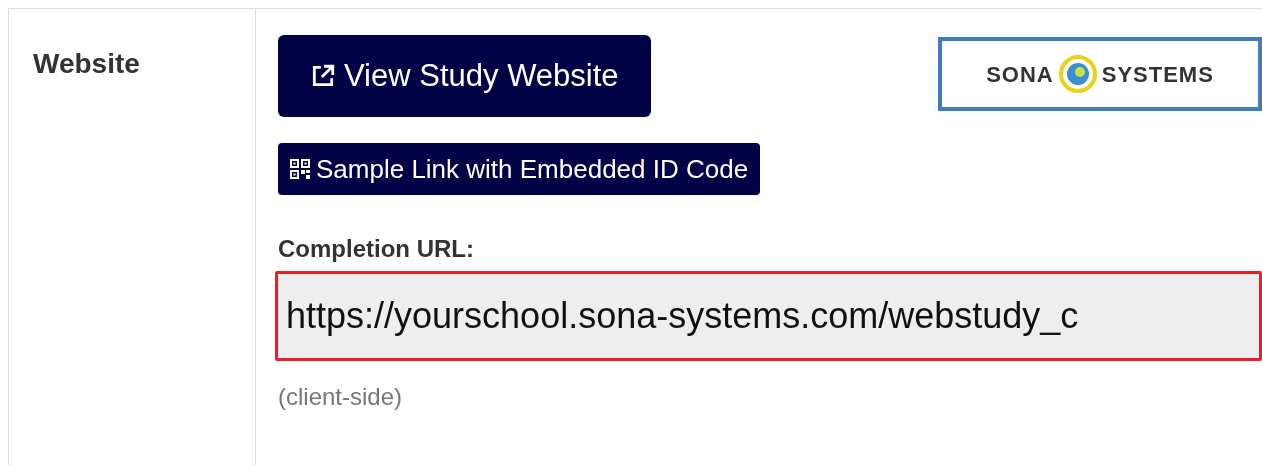 This screenshot has width=1262, height=465. What do you see at coordinates (300, 169) in the screenshot?
I see `qr-code-icon` at bounding box center [300, 169].